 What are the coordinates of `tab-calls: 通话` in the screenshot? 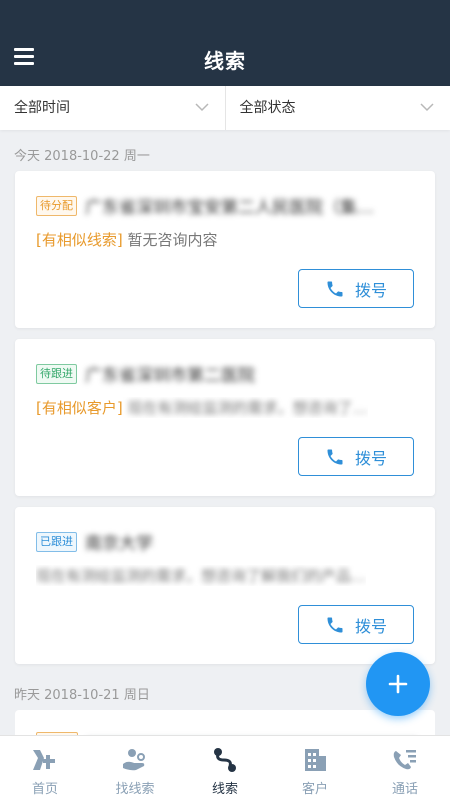 It's located at (405, 768).